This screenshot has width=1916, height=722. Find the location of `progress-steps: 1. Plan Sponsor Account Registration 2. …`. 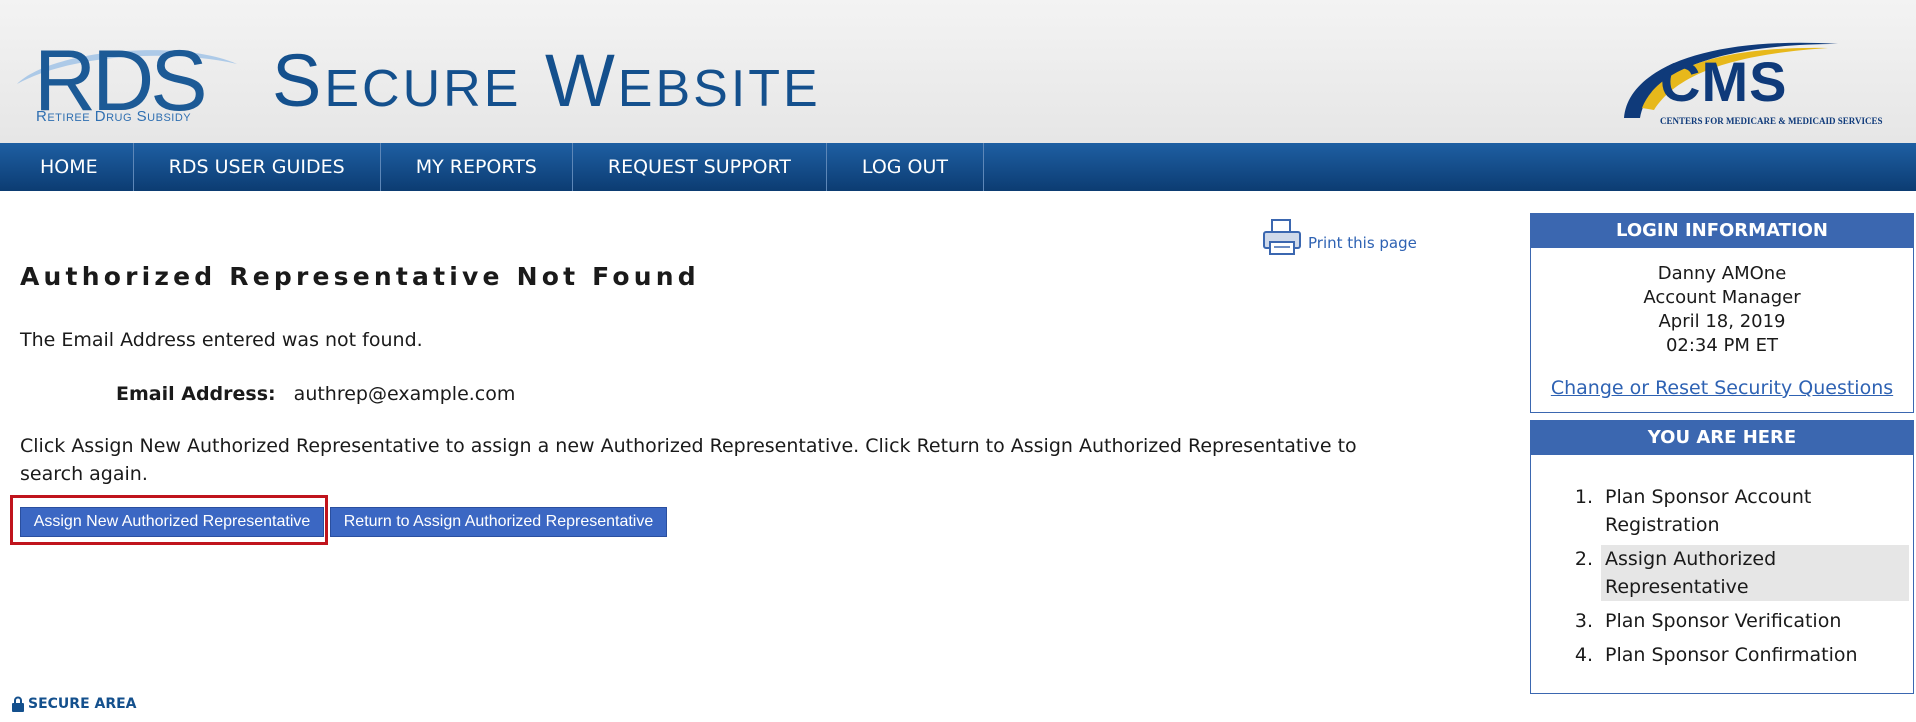

progress-steps: 1. Plan Sponsor Account Registration 2. … is located at coordinates (1722, 562).